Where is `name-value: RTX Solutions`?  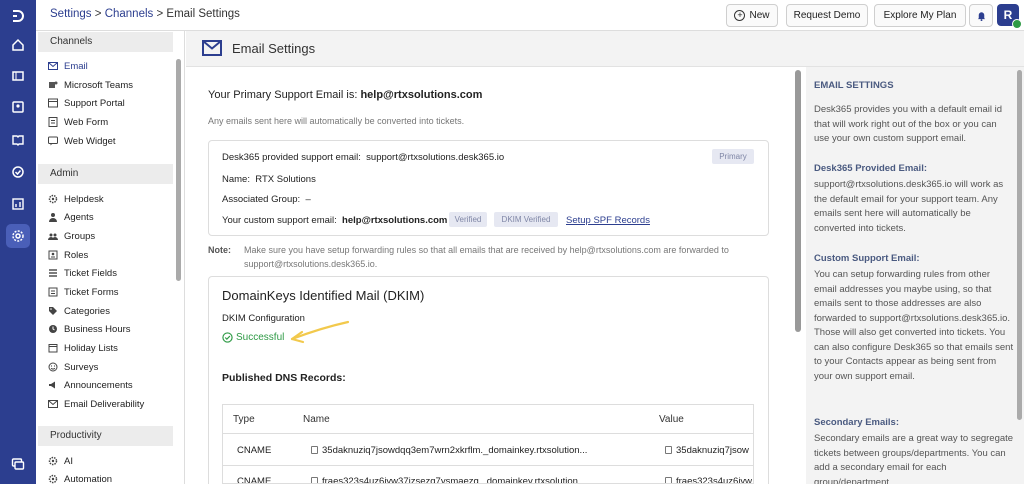
name-value: RTX Solutions is located at coordinates (285, 179).